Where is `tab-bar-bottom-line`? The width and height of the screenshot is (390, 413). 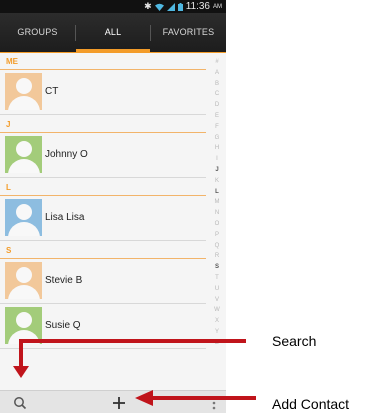 tab-bar-bottom-line is located at coordinates (113, 52).